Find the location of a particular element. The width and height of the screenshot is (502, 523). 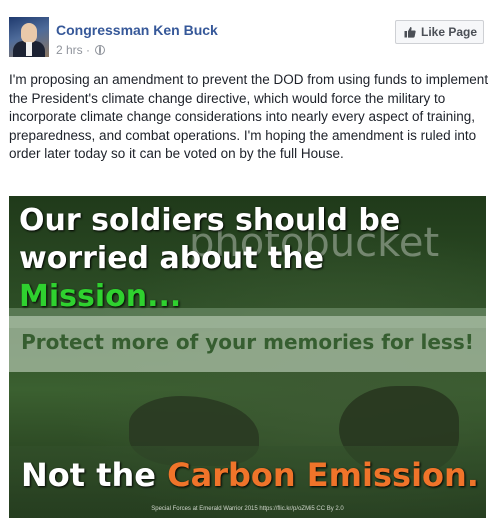

globe-icon is located at coordinates (100, 50).